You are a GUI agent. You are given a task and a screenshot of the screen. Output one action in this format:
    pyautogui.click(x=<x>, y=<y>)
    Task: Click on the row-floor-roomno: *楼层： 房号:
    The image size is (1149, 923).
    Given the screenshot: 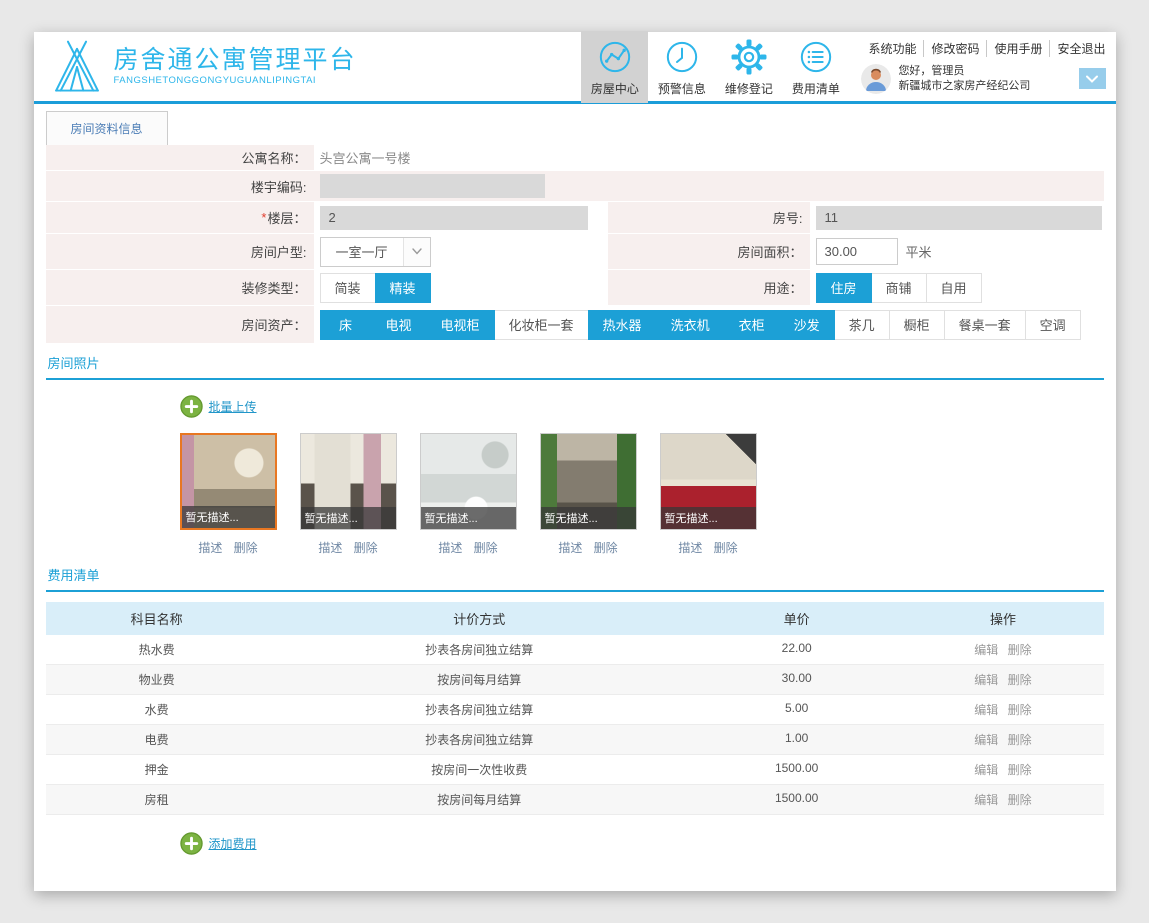 What is the action you would take?
    pyautogui.click(x=574, y=218)
    